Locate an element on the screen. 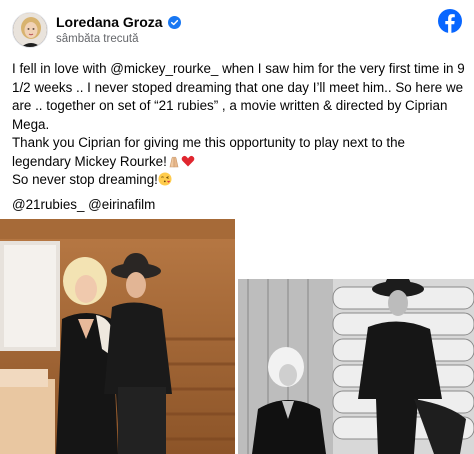  facebook-logo-icon is located at coordinates (450, 21).